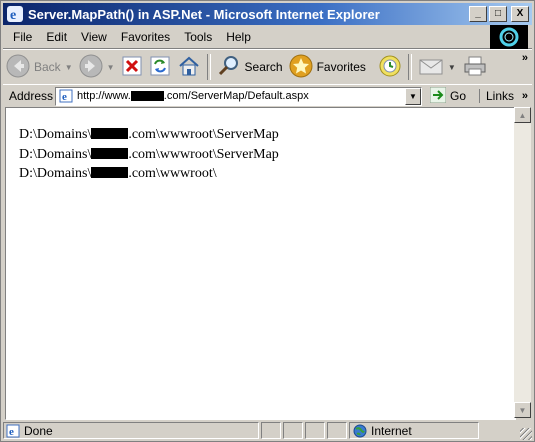 This screenshot has width=535, height=442. I want to click on refresh-icon, so click(160, 67).